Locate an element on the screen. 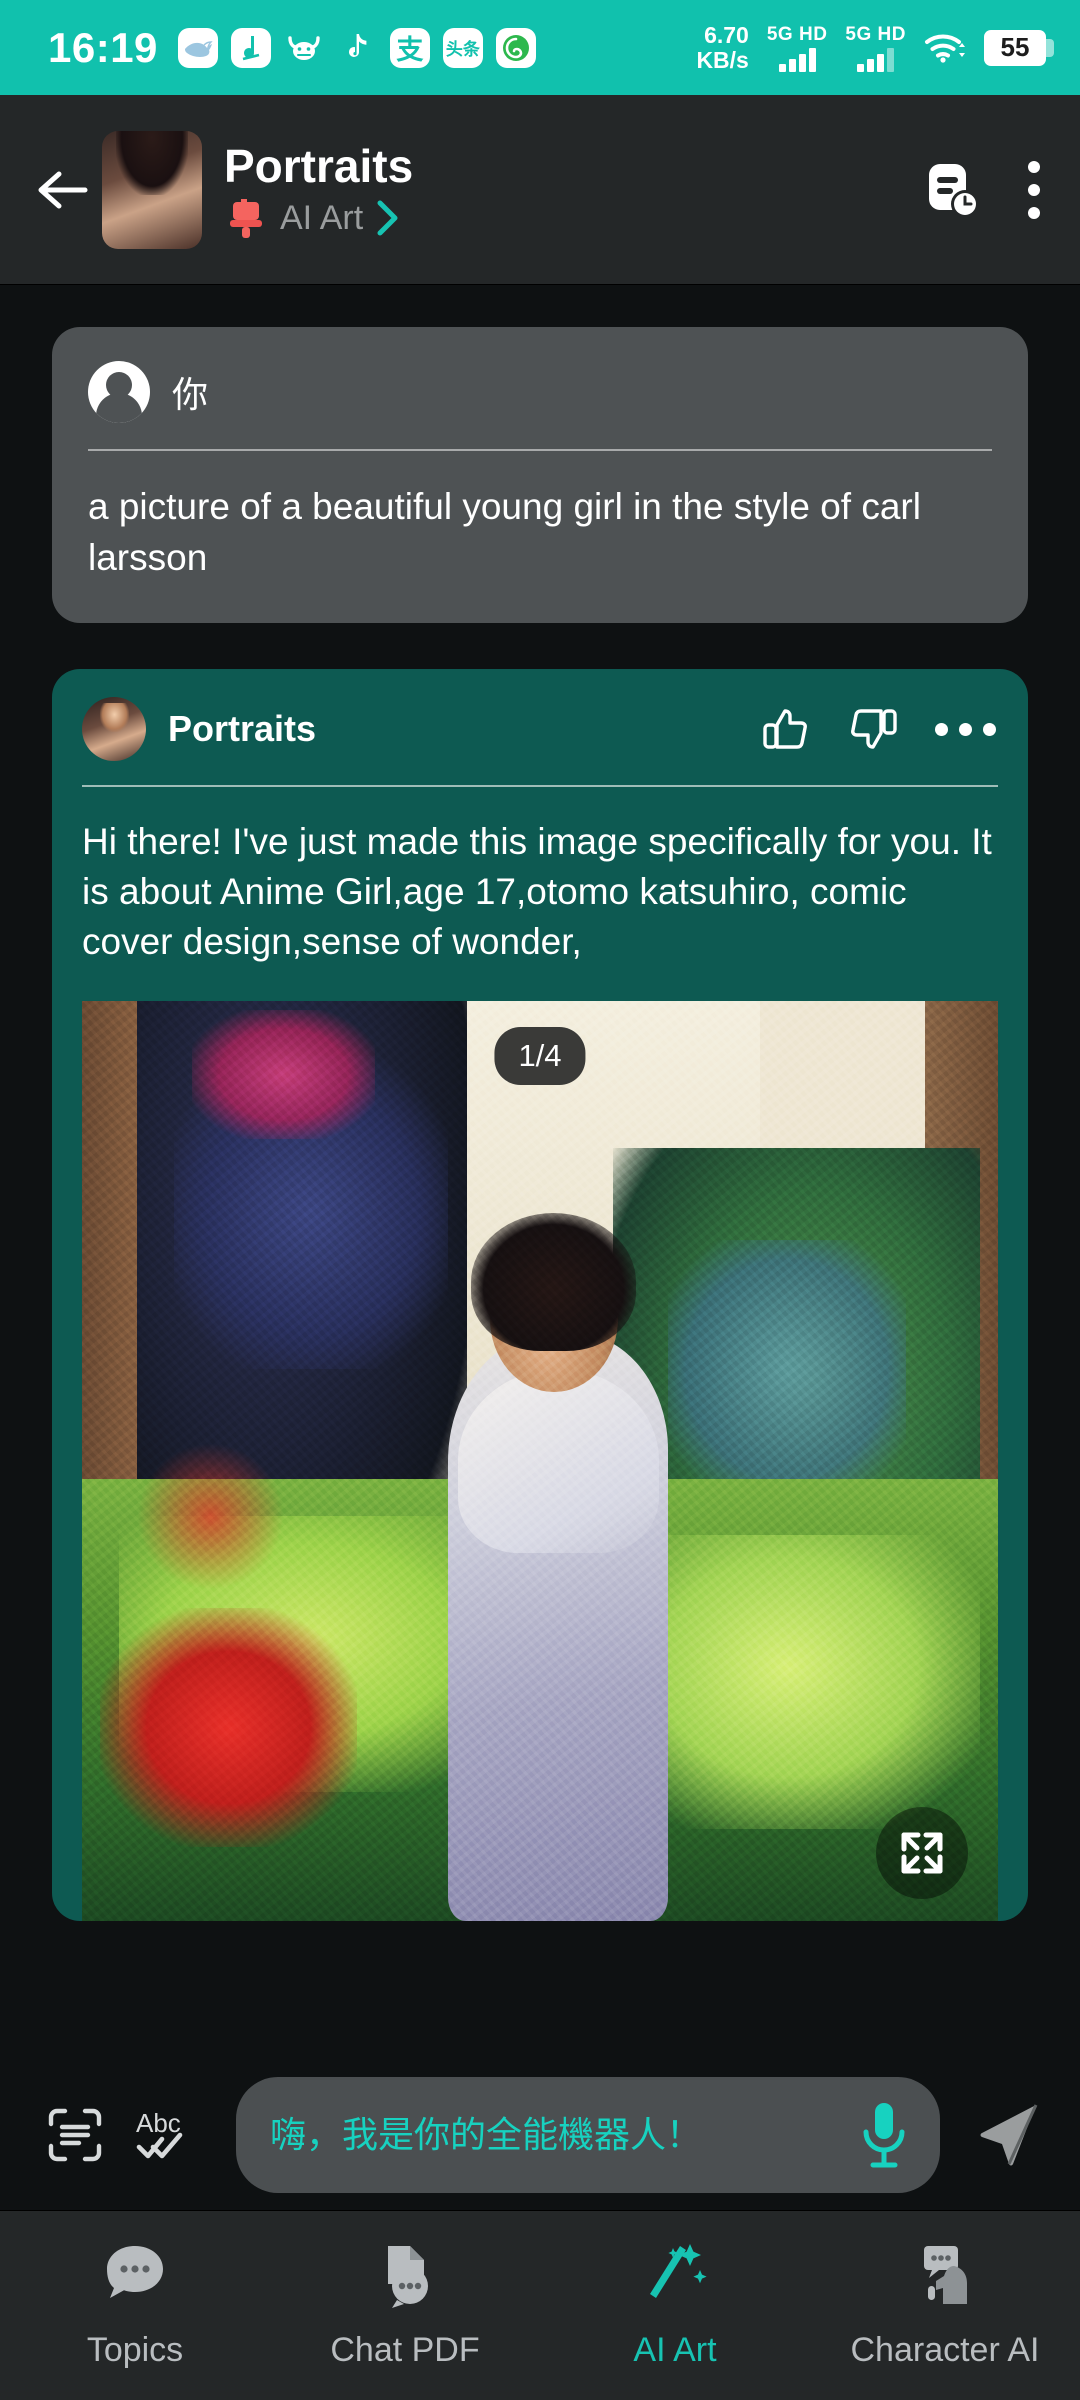 The height and width of the screenshot is (2400, 1080). thumbs-down-icon is located at coordinates (873, 729).